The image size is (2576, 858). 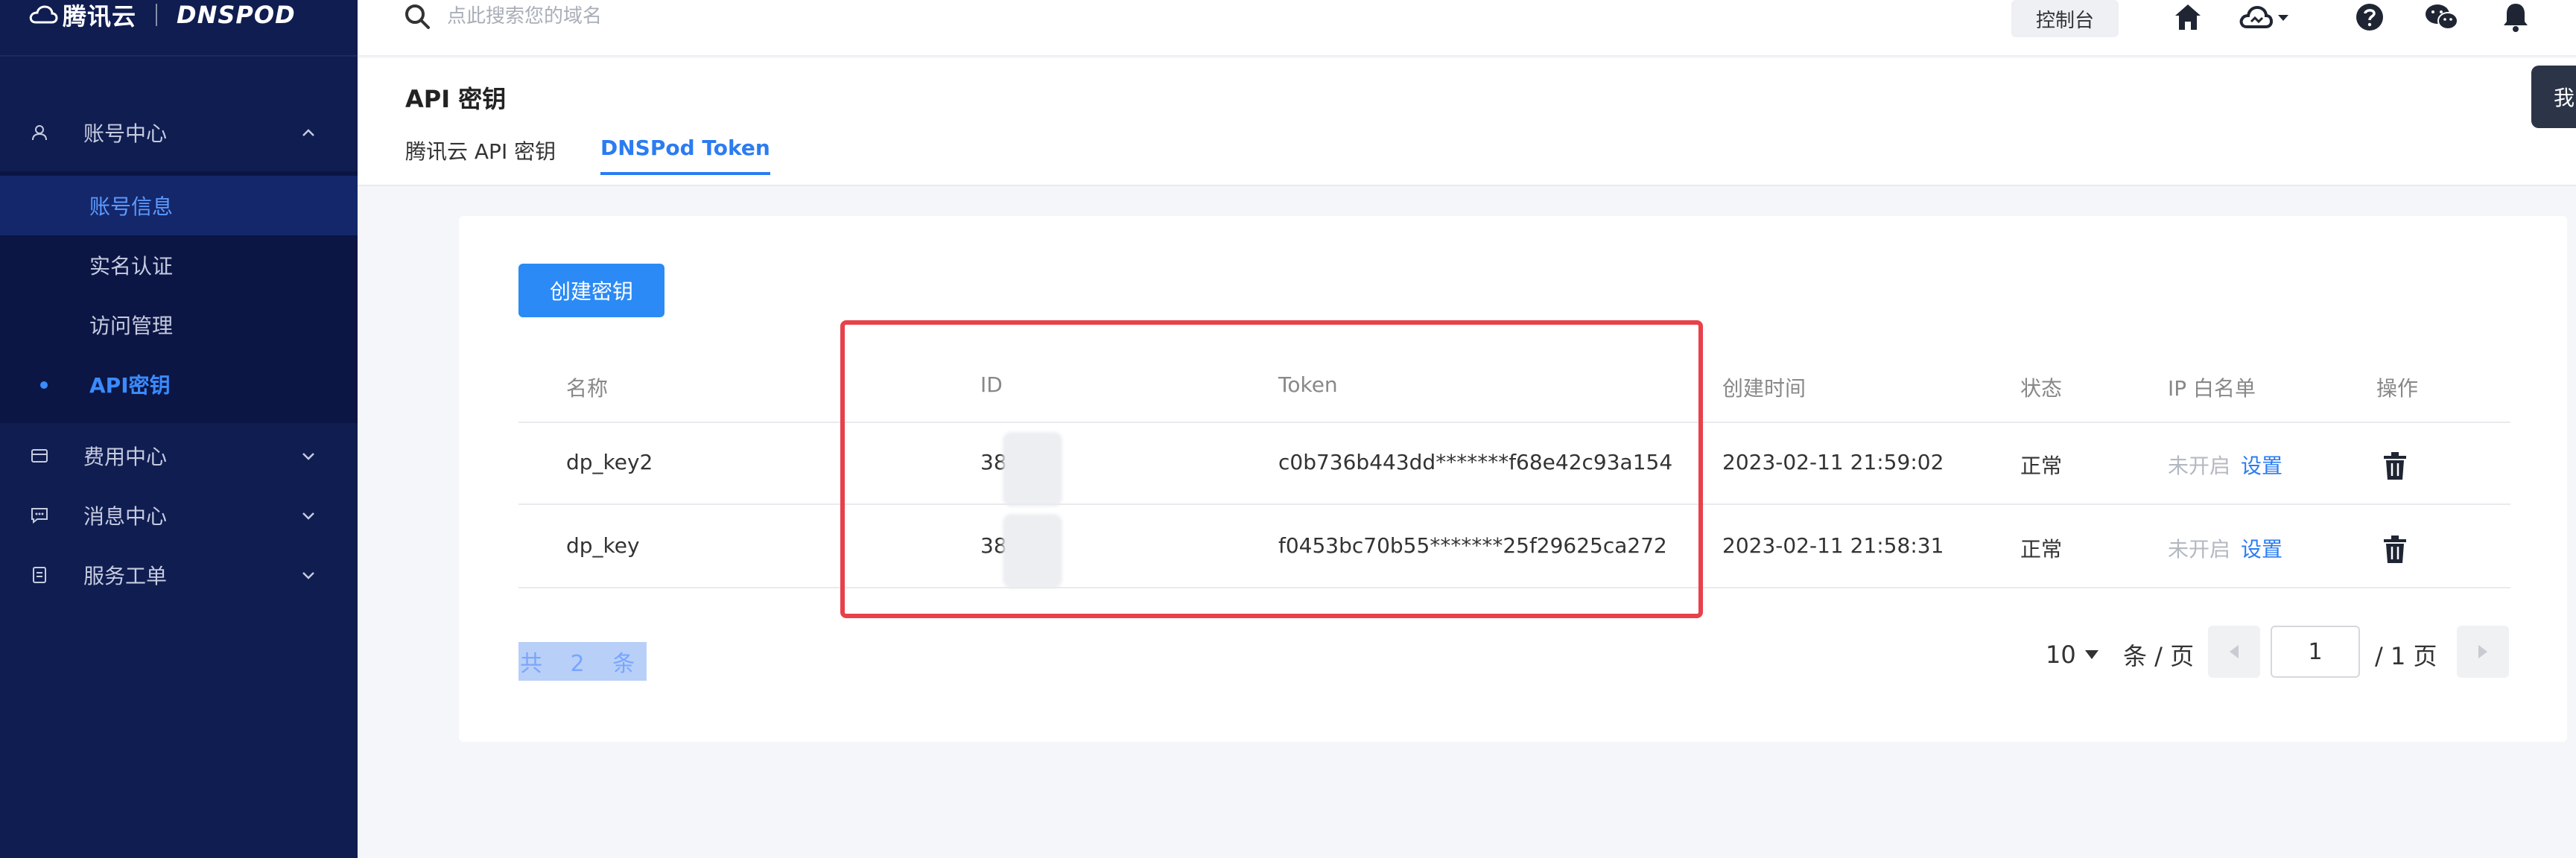 I want to click on ticket-icon, so click(x=39, y=575).